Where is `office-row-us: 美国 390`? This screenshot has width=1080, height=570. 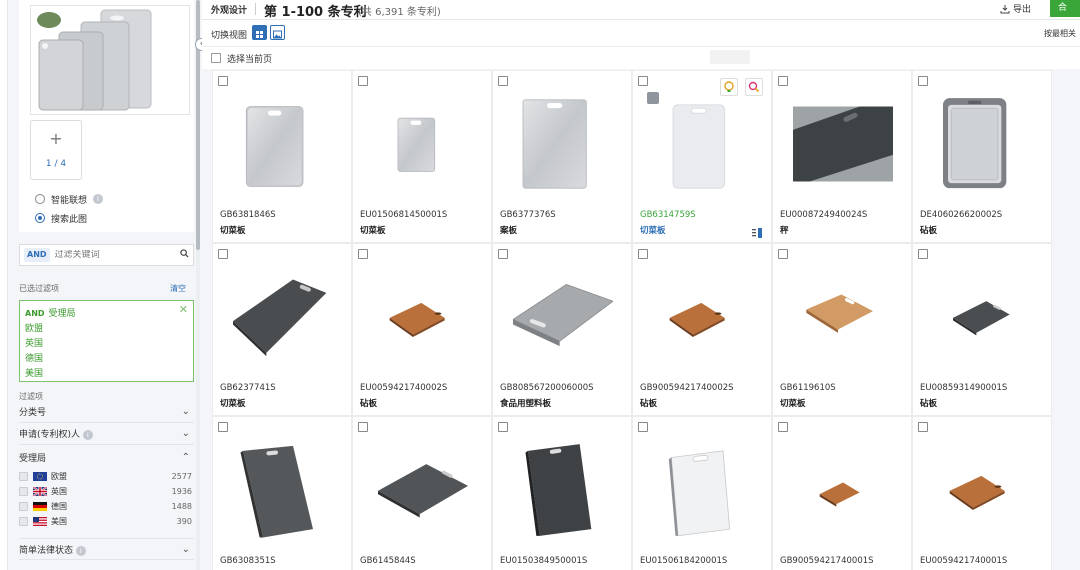 office-row-us: 美国 390 is located at coordinates (106, 521).